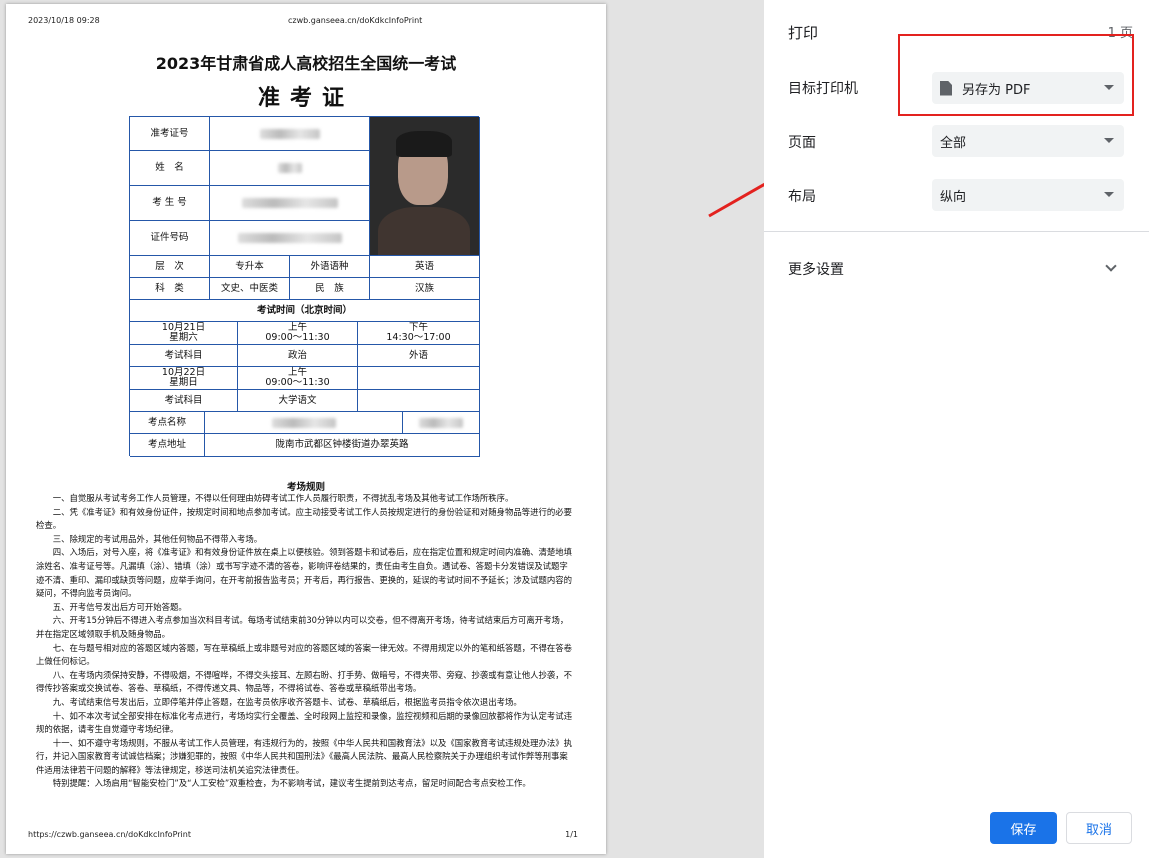  I want to click on day2-date: 10月22日 星期日, so click(184, 378).